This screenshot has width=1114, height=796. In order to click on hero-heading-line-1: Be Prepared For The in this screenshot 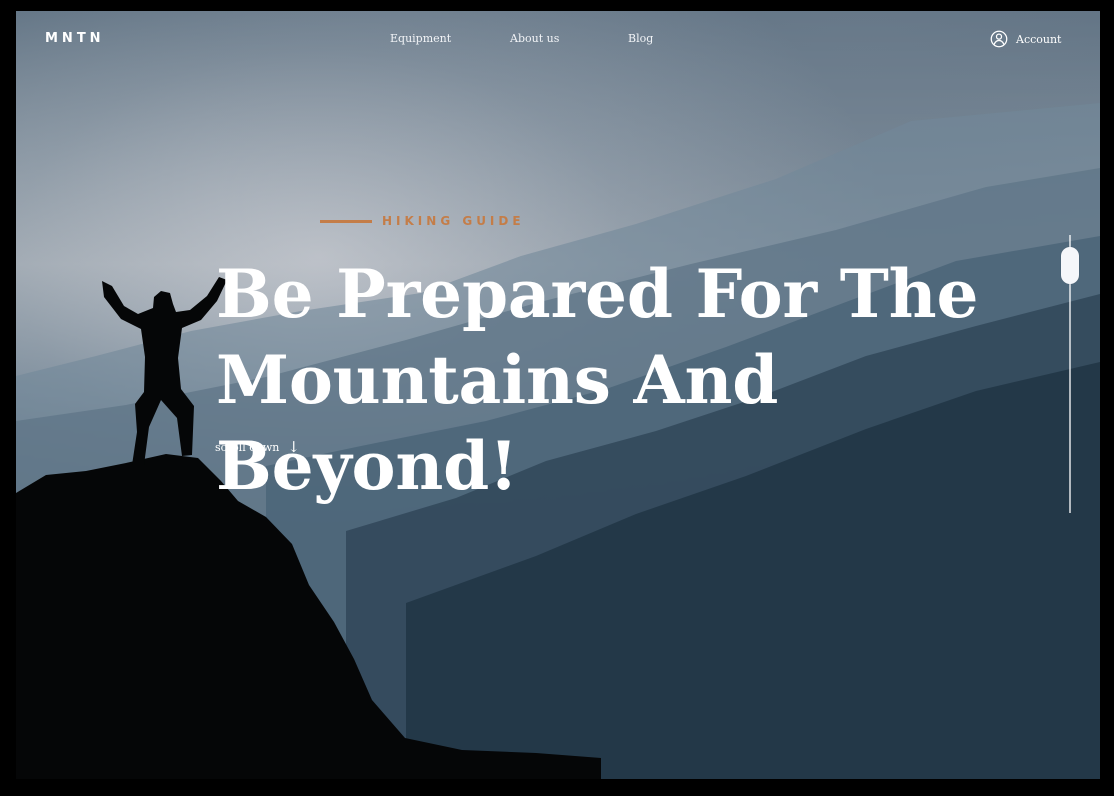, I will do `click(597, 294)`.